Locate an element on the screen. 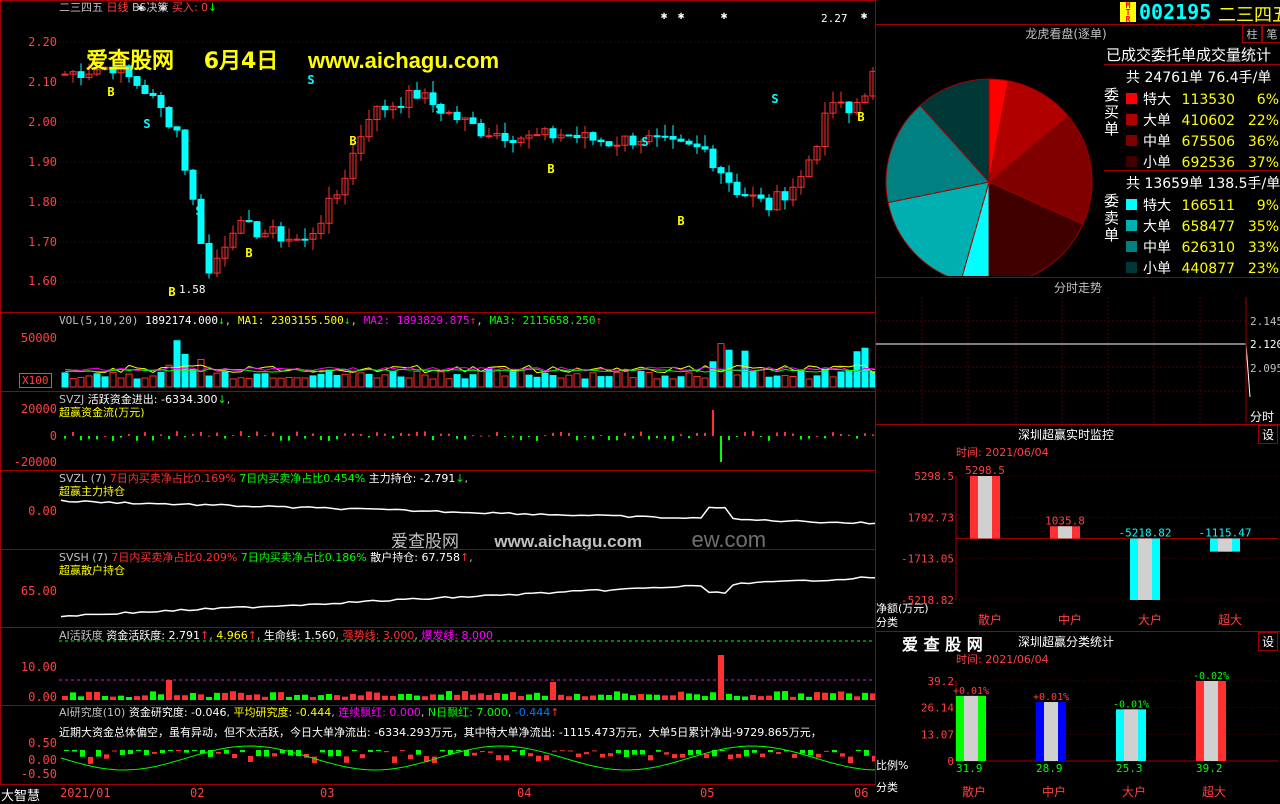  svzl-axis-0: 0.00 is located at coordinates (42, 511).